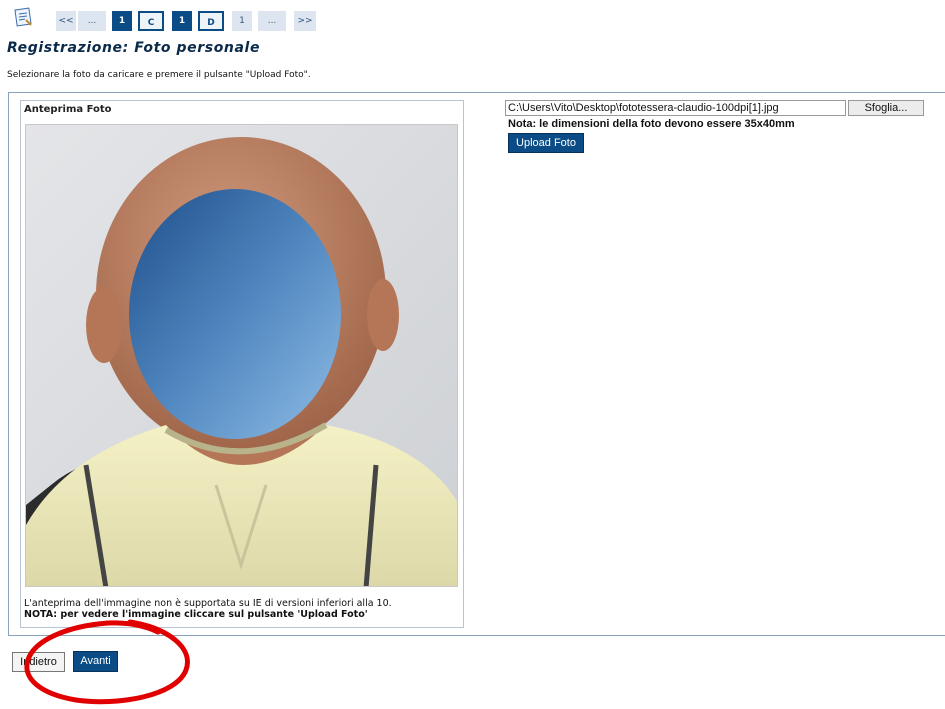 This screenshot has width=945, height=709. Describe the element at coordinates (95, 661) in the screenshot. I see `next-button: Avanti` at that location.